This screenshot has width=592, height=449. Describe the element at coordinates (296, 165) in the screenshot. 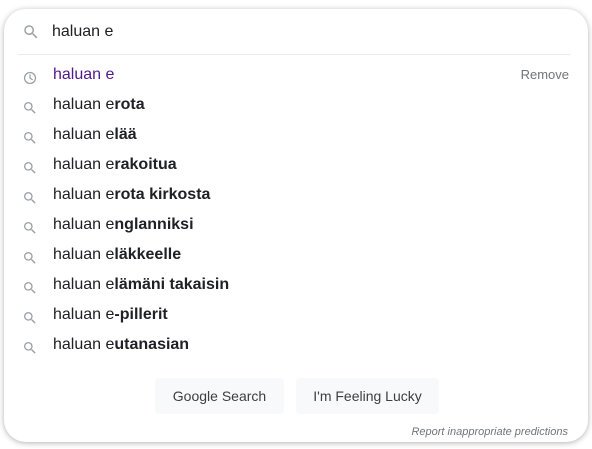

I see `suggestion-item: haluan erakoitua` at that location.